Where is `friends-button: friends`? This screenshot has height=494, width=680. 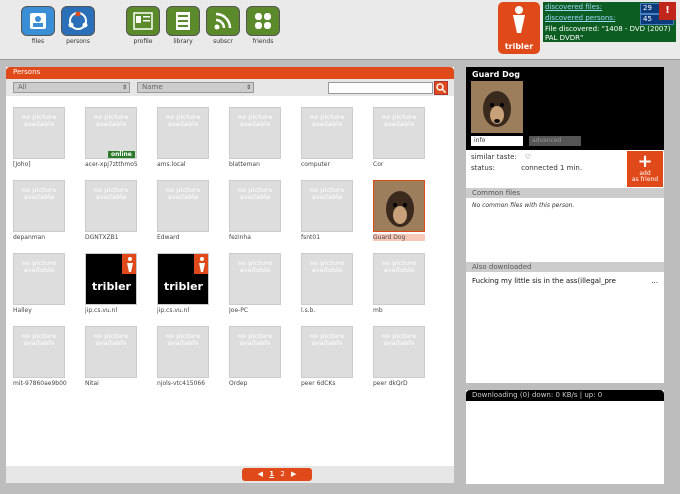
friends-button: friends is located at coordinates (263, 25).